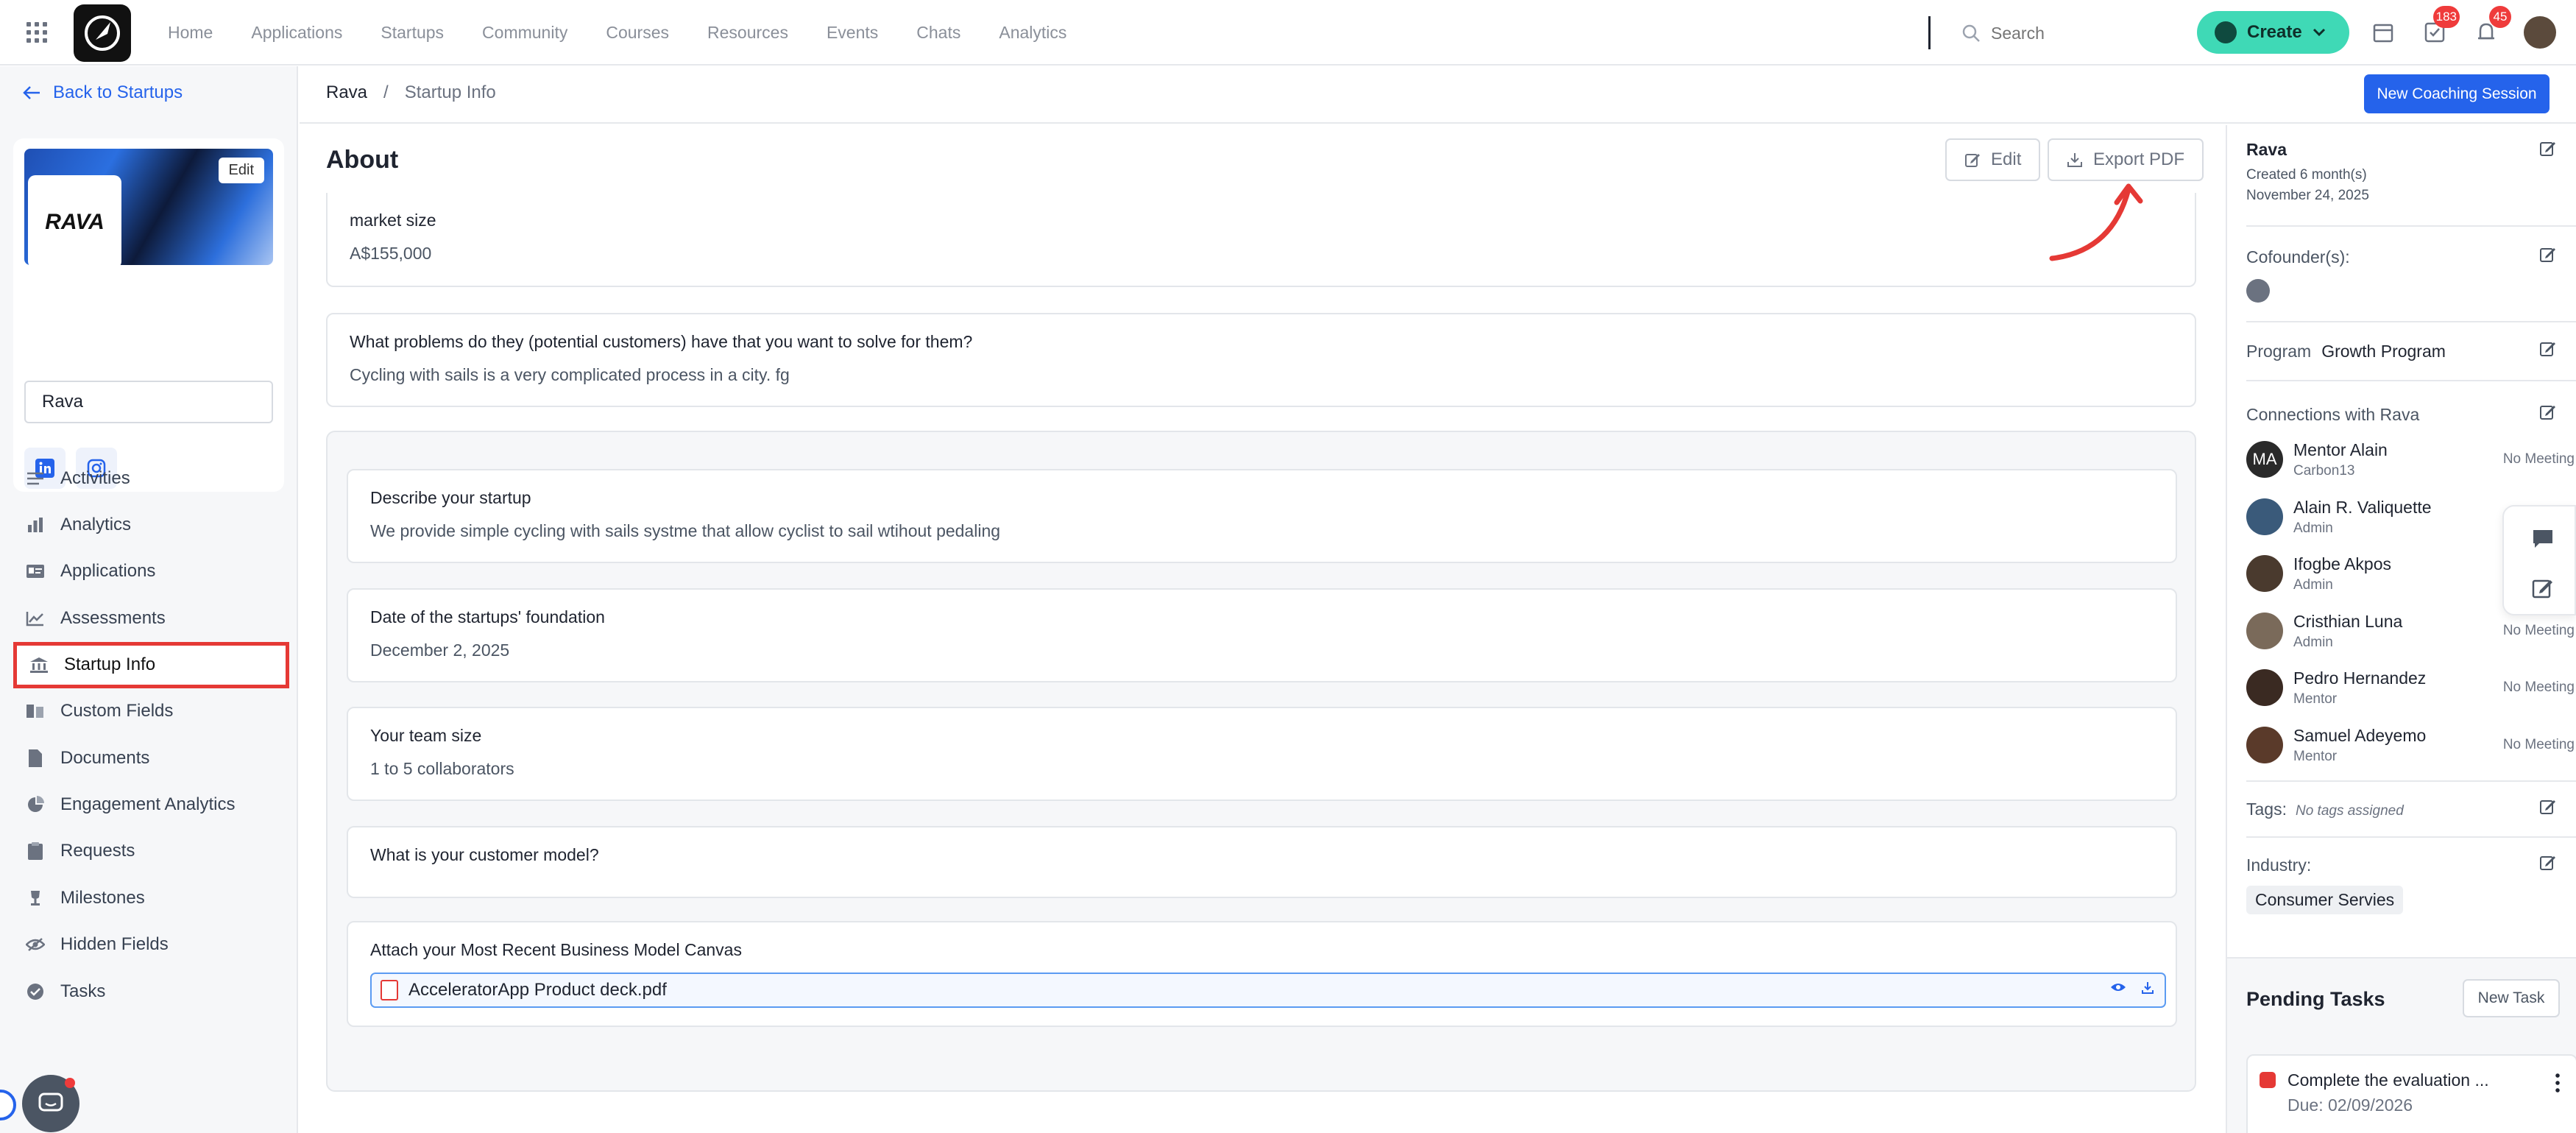 This screenshot has width=2576, height=1133. Describe the element at coordinates (2313, 584) in the screenshot. I see `connection-role: Admin` at that location.